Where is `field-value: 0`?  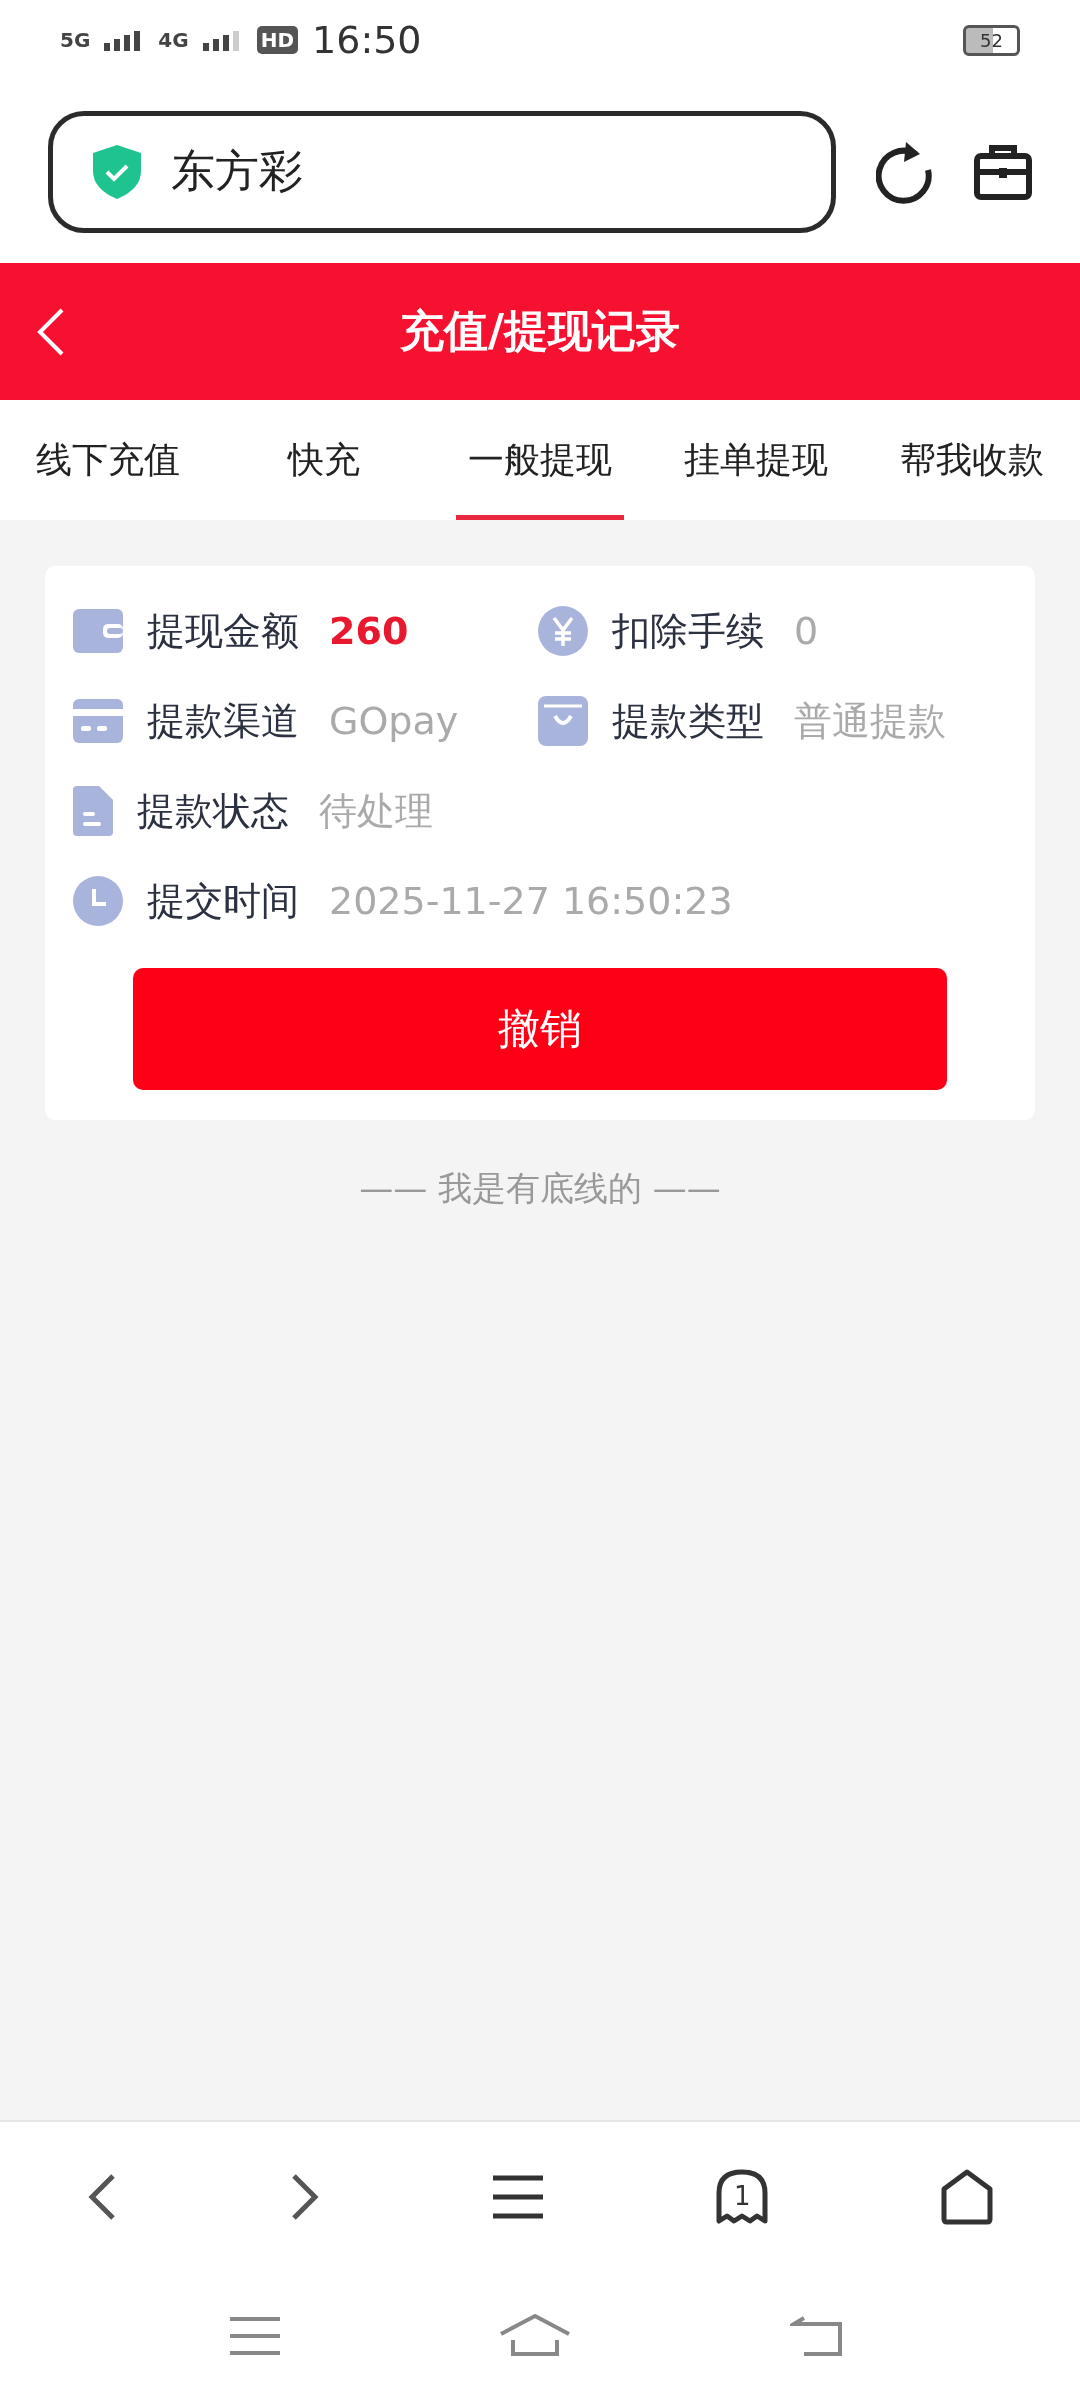
field-value: 0 is located at coordinates (806, 631).